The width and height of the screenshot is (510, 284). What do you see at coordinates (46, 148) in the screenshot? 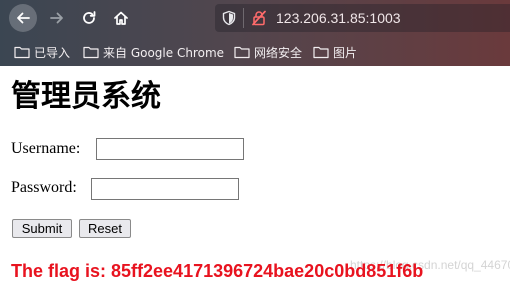
I see `username-label: Username:` at bounding box center [46, 148].